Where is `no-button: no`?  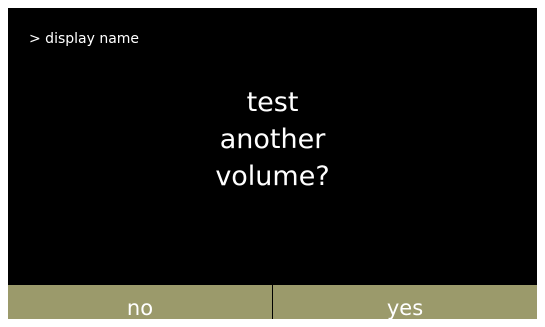 no-button: no is located at coordinates (140, 302).